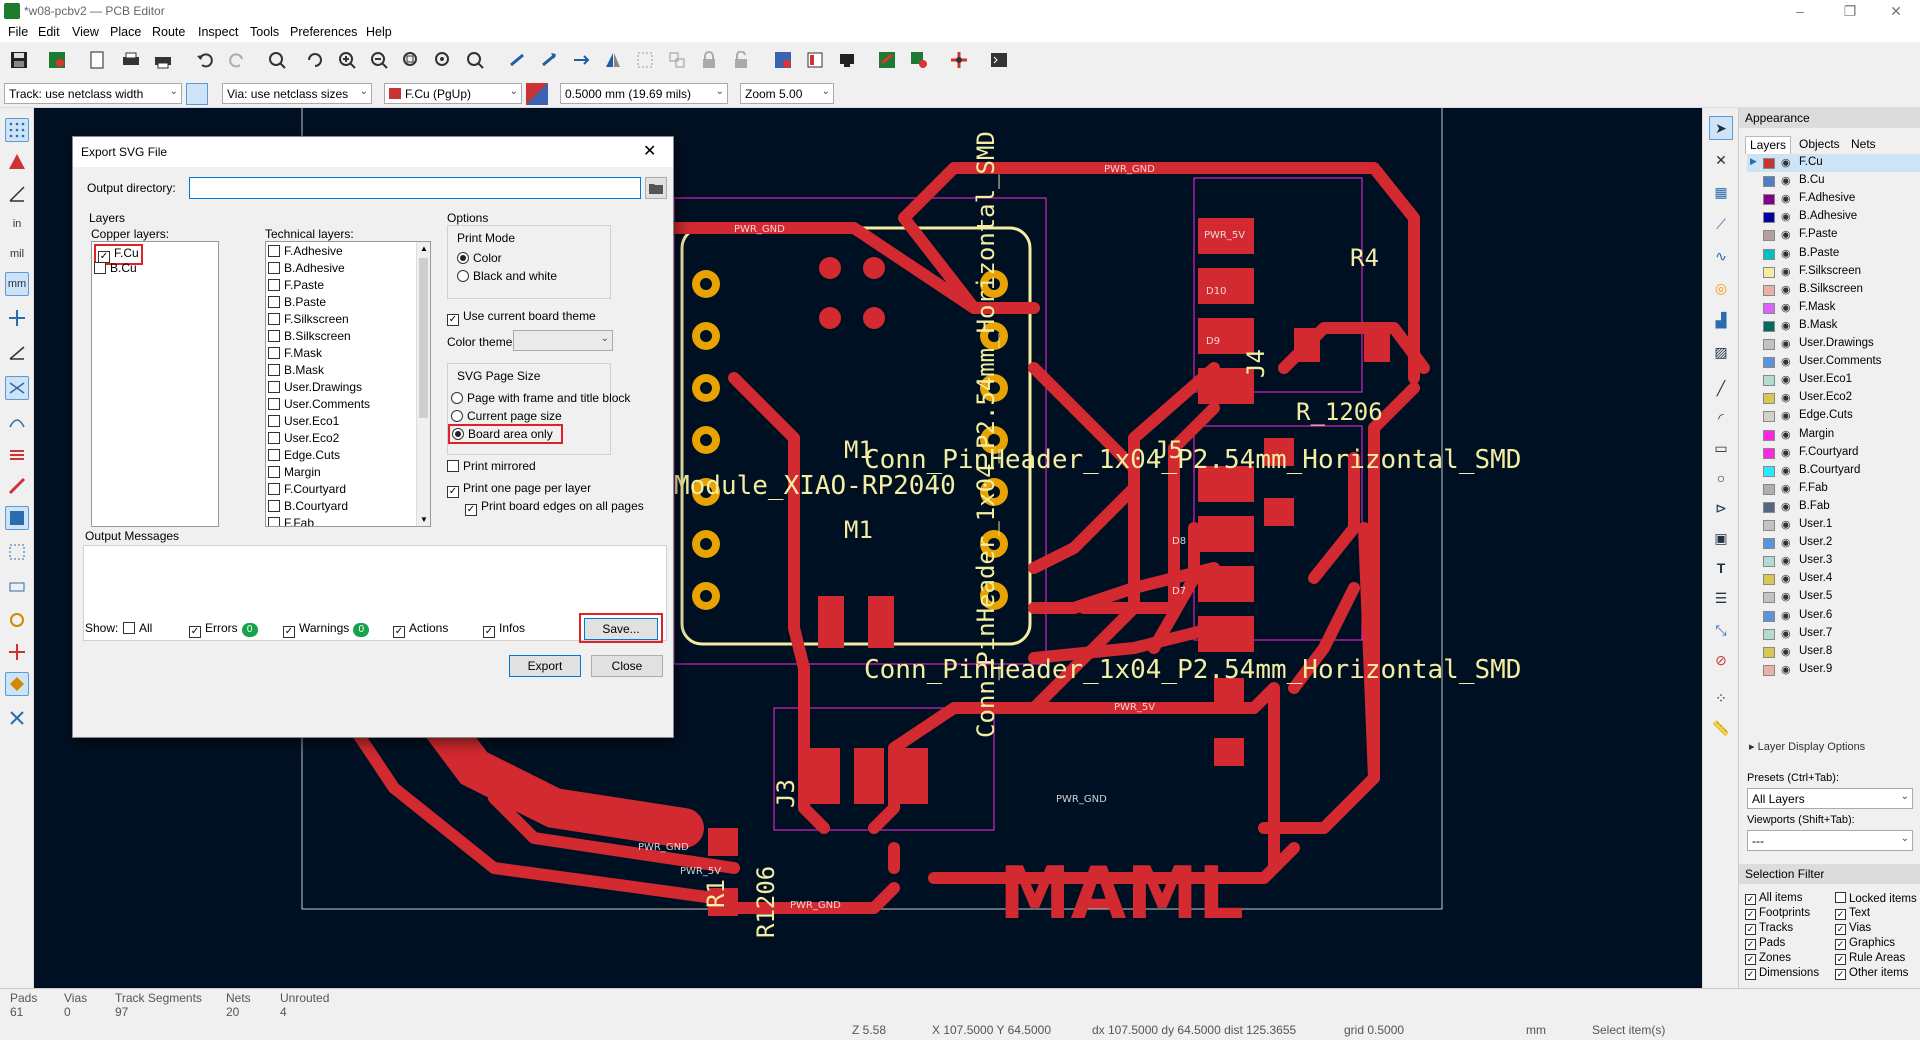  I want to click on layer-row: ◉ B.Courtyard, so click(1833, 471).